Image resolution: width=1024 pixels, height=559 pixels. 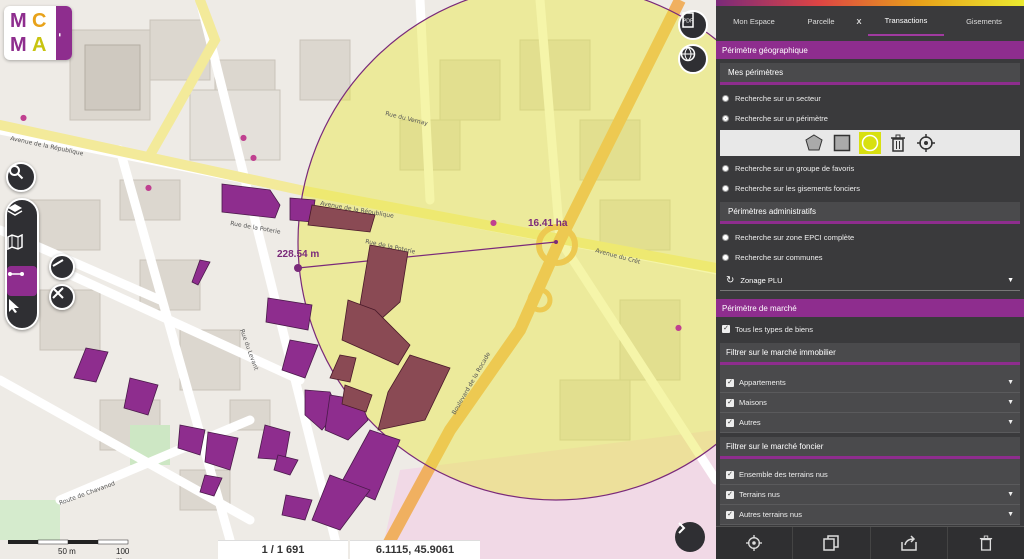 What do you see at coordinates (870, 257) in the screenshot?
I see `radio-communes: Recherche sur communes` at bounding box center [870, 257].